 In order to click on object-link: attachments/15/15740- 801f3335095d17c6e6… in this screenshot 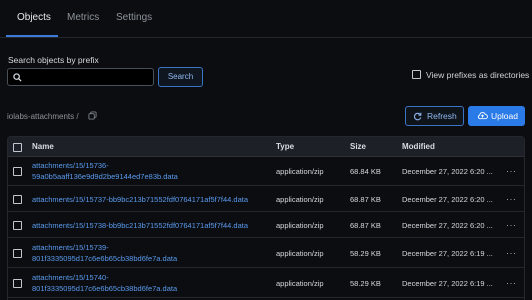, I will do `click(104, 283)`.